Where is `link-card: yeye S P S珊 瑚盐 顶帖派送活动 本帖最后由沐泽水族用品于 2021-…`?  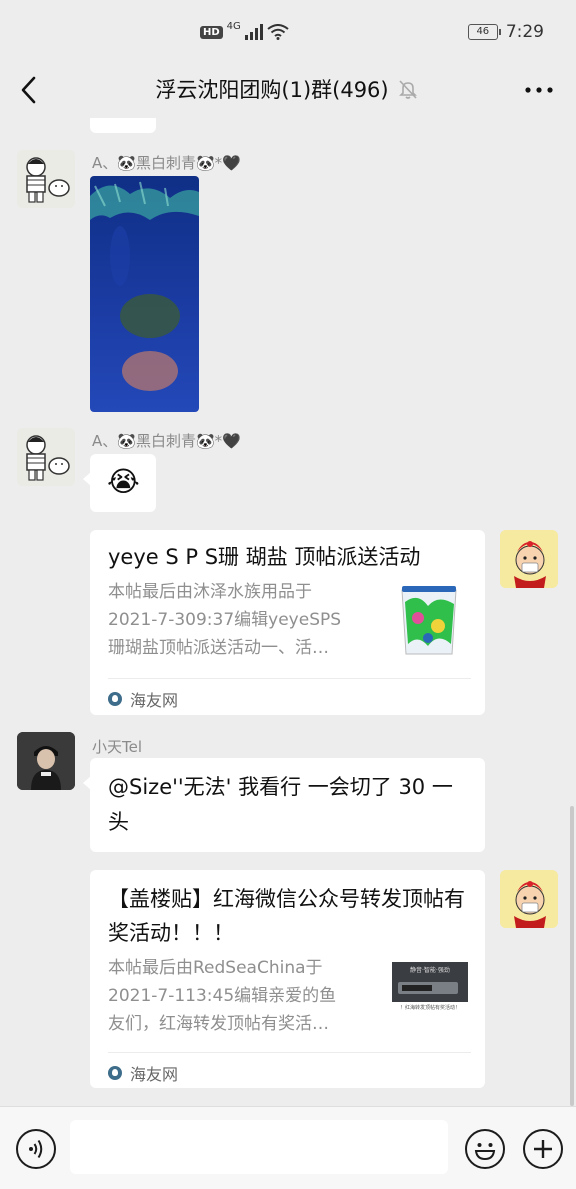 link-card: yeye S P S珊 瑚盐 顶帖派送活动 本帖最后由沐泽水族用品于 2021-… is located at coordinates (287, 622).